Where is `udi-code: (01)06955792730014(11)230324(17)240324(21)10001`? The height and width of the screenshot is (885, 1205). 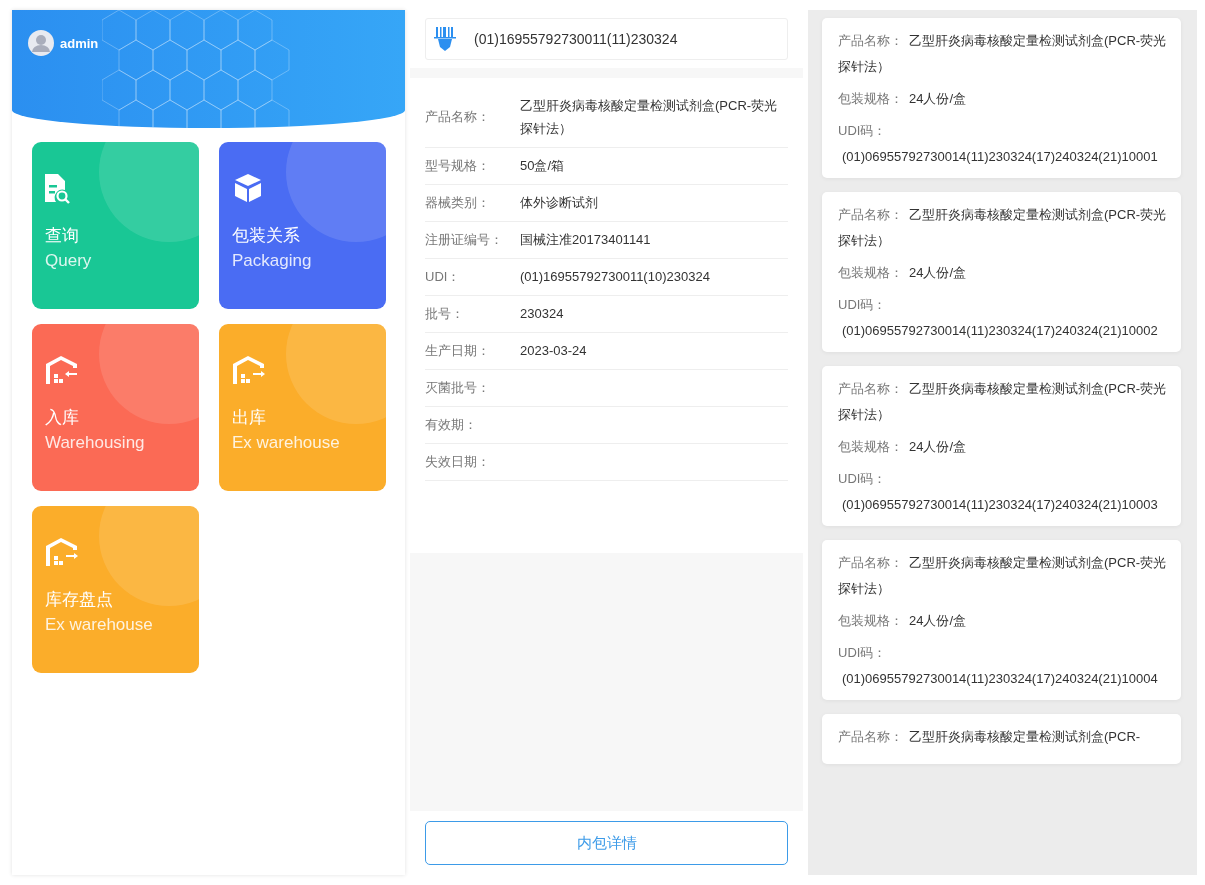 udi-code: (01)06955792730014(11)230324(17)240324(21)10001 is located at coordinates (1000, 157).